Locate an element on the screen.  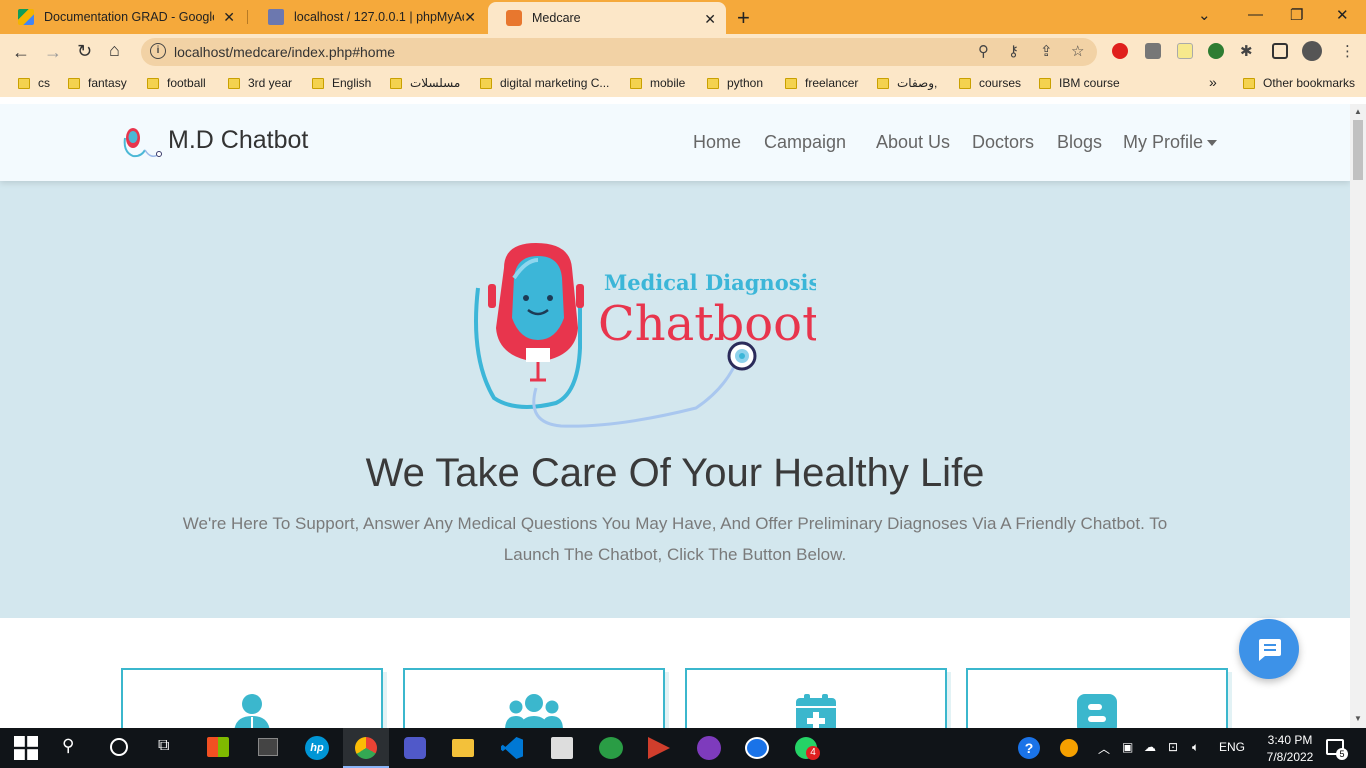
search-icon: ⚲ is located at coordinates (68, 746).